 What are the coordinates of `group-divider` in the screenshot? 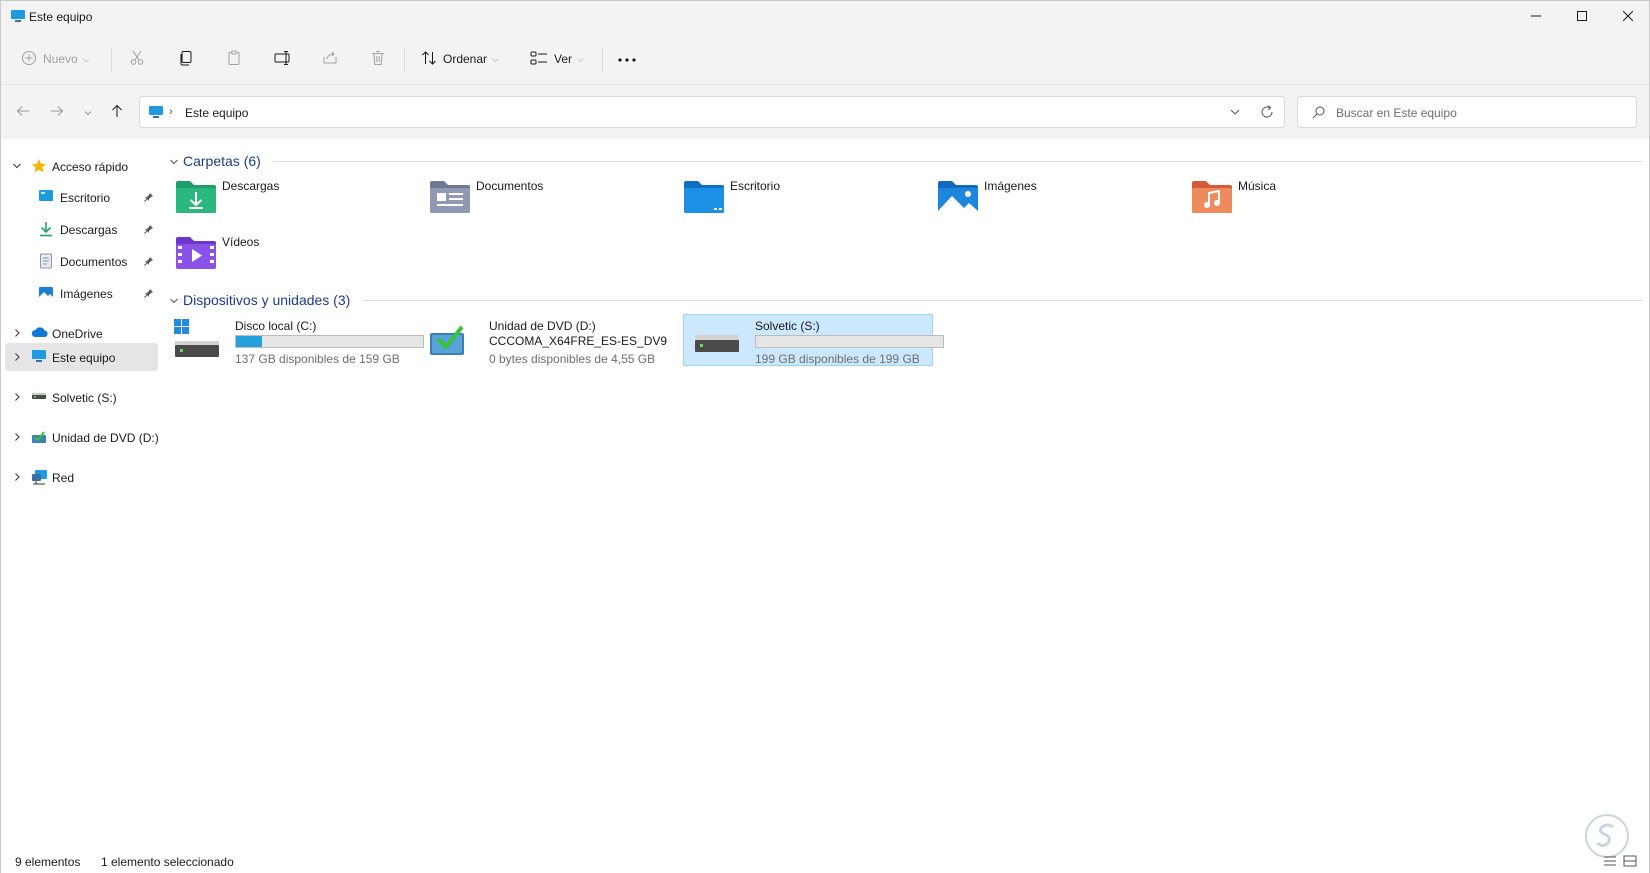 It's located at (1003, 300).